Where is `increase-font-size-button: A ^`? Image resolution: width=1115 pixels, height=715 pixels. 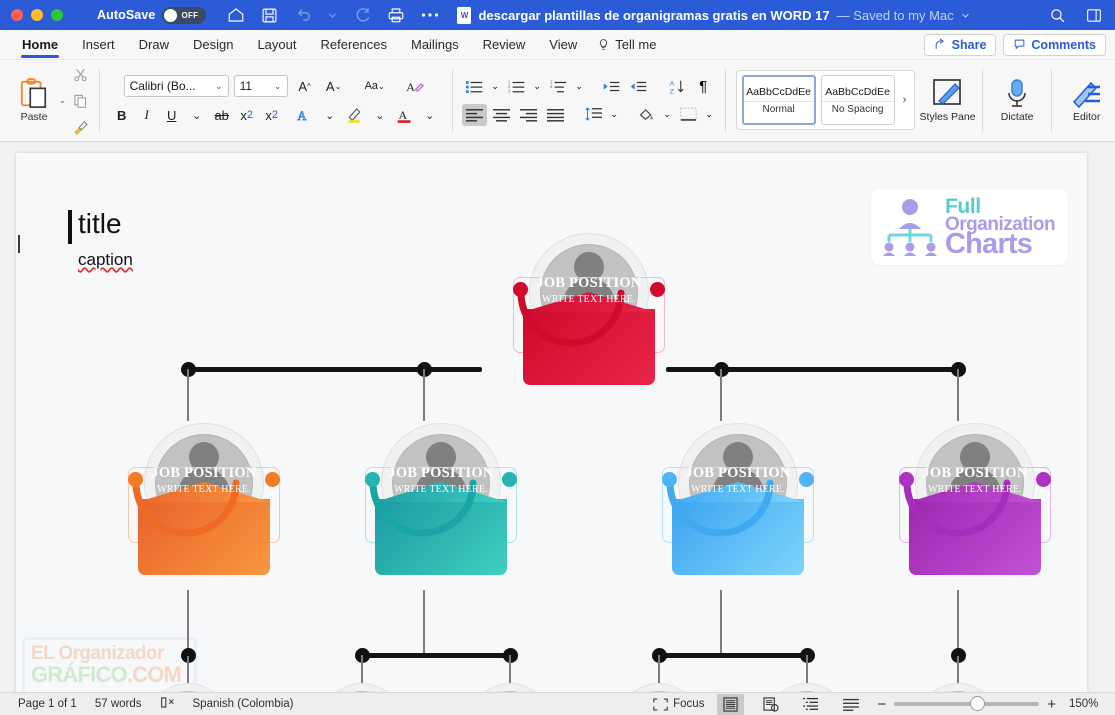 increase-font-size-button: A ^ is located at coordinates (305, 86).